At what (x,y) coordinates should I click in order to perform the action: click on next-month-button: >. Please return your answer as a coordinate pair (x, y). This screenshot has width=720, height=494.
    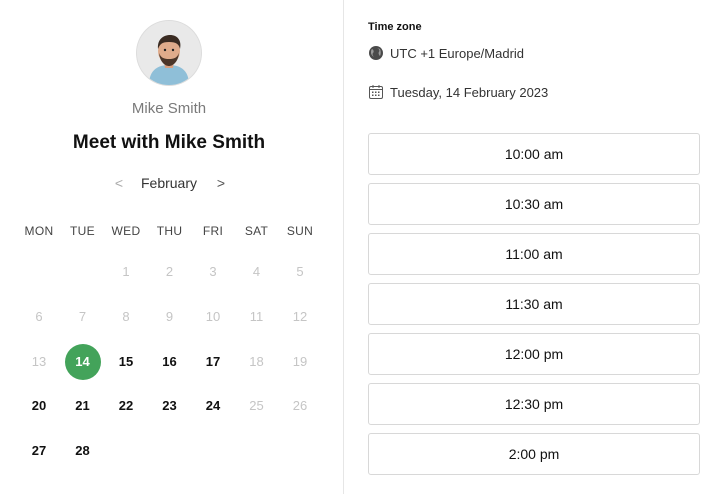
    Looking at the image, I should click on (221, 183).